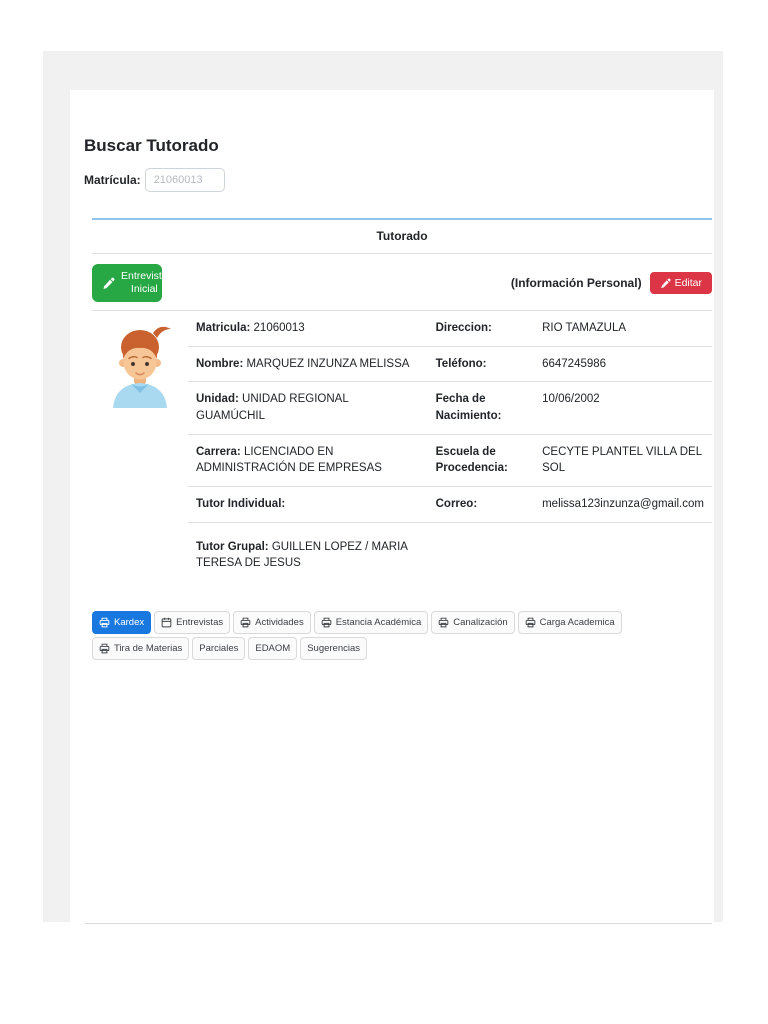  What do you see at coordinates (144, 282) in the screenshot?
I see `entrevista-inicial-label: Entrevista Inicial` at bounding box center [144, 282].